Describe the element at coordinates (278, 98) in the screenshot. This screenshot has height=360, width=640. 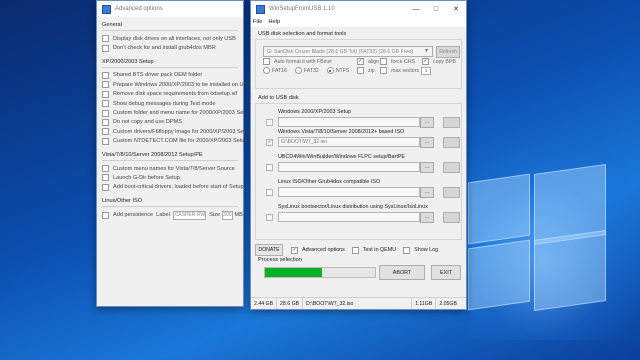
I see `add-group-title: Add to USB disk` at that location.